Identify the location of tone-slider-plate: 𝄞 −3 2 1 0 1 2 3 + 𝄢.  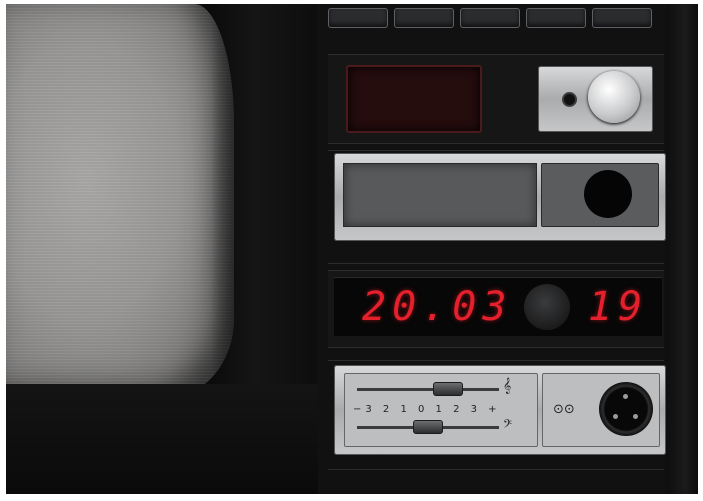
(441, 410).